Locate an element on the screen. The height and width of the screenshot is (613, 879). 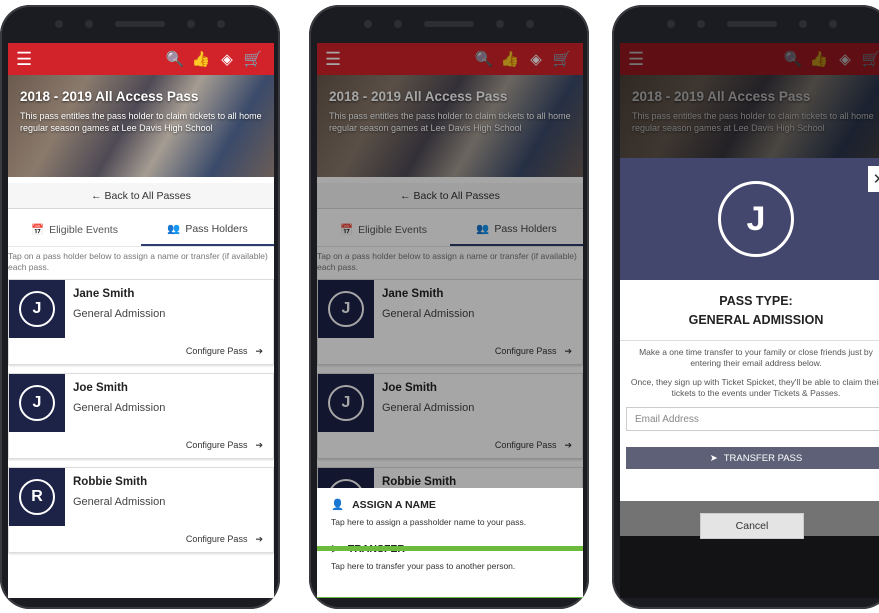
send-icon: ➤ is located at coordinates (713, 458).